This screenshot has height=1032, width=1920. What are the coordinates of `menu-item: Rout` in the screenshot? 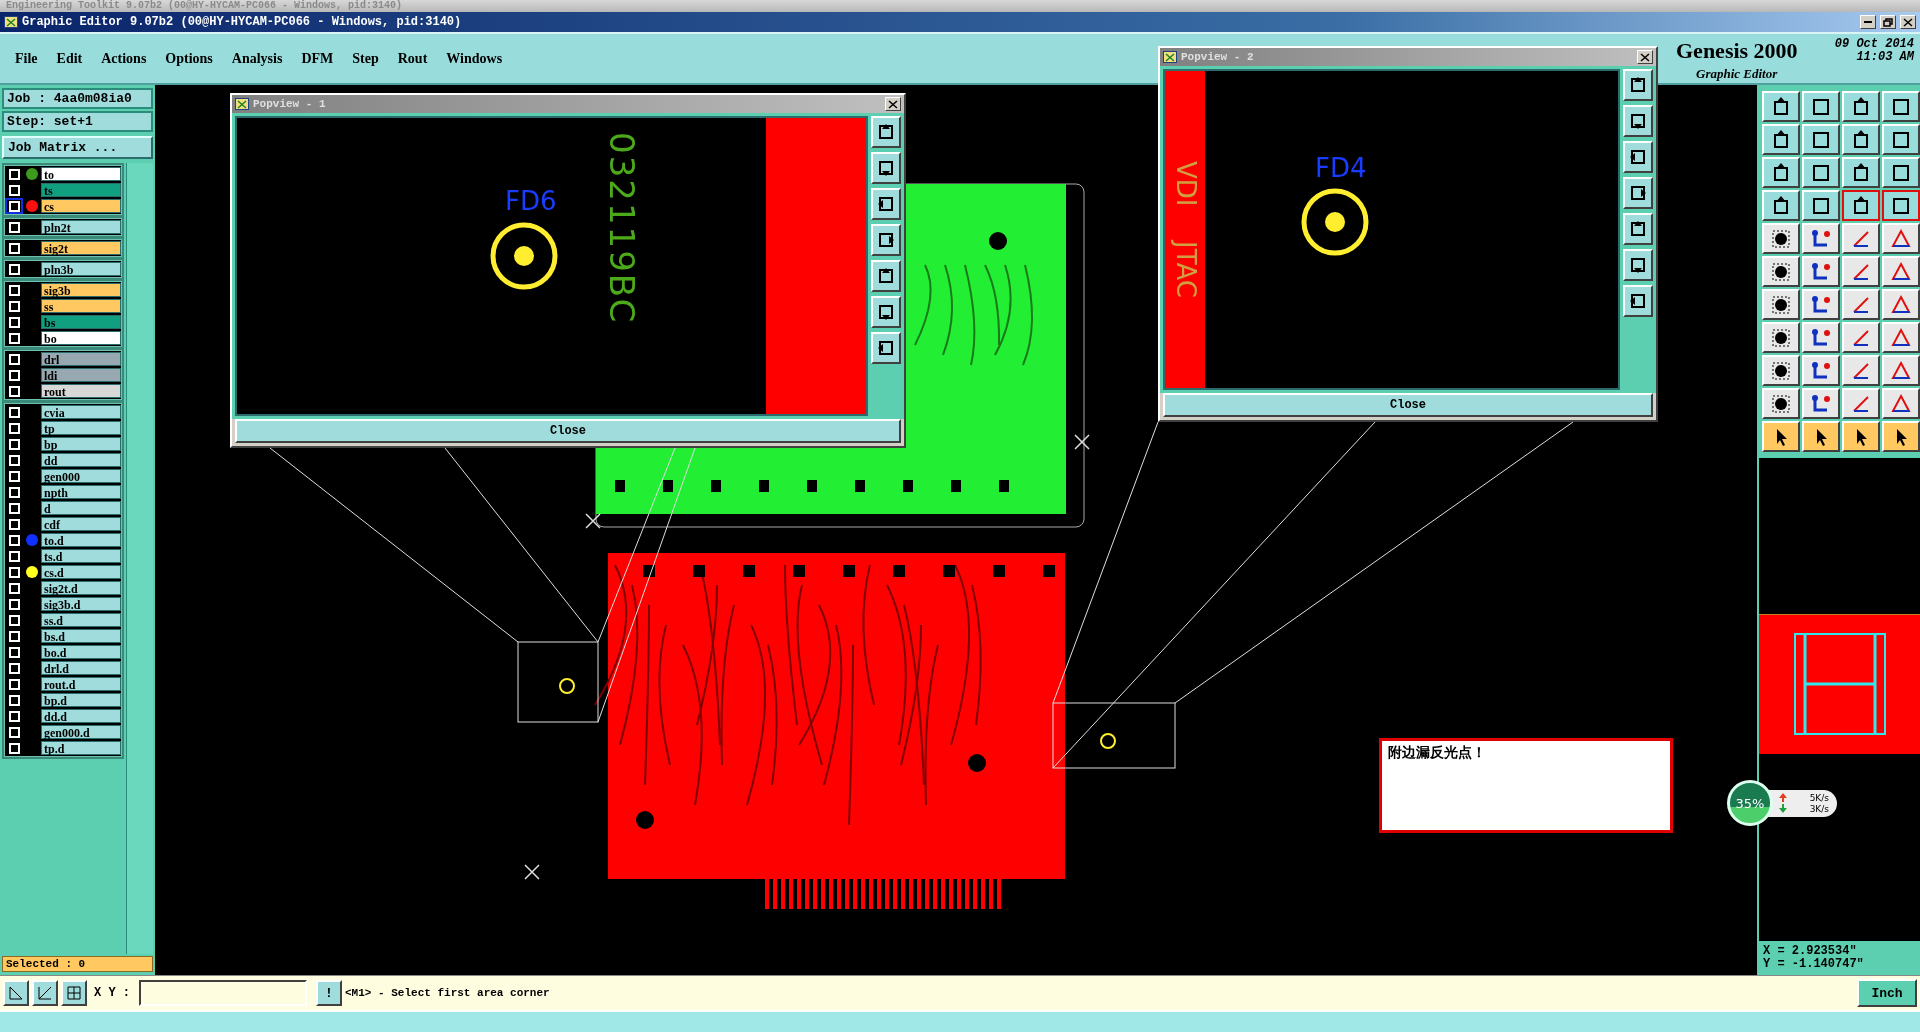 It's located at (412, 58).